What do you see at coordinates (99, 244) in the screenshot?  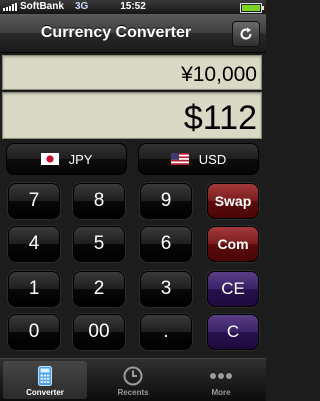 I see `key-5: 5` at bounding box center [99, 244].